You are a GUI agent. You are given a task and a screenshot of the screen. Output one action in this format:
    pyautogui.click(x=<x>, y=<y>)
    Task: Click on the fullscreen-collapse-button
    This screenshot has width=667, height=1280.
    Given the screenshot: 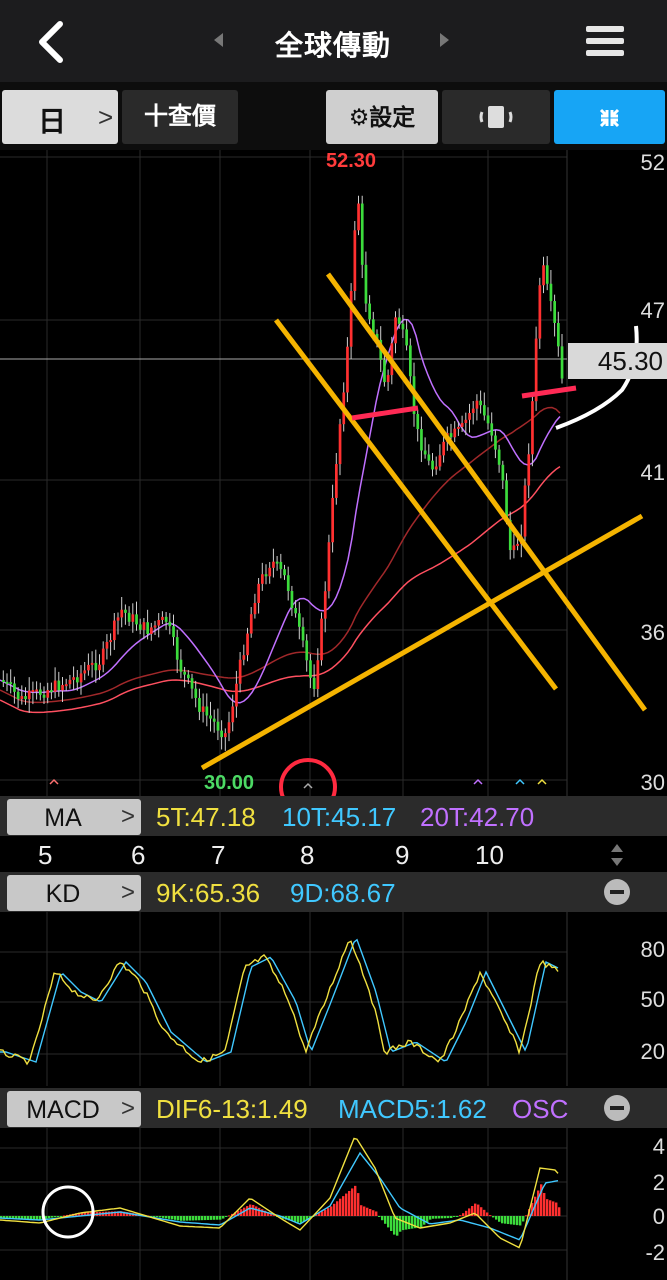 What is the action you would take?
    pyautogui.click(x=609, y=117)
    